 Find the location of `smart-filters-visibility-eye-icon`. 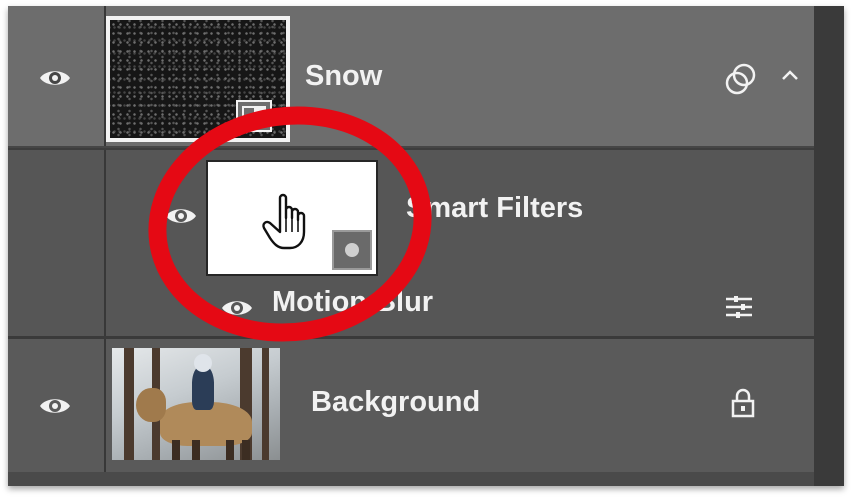

smart-filters-visibility-eye-icon is located at coordinates (181, 216).